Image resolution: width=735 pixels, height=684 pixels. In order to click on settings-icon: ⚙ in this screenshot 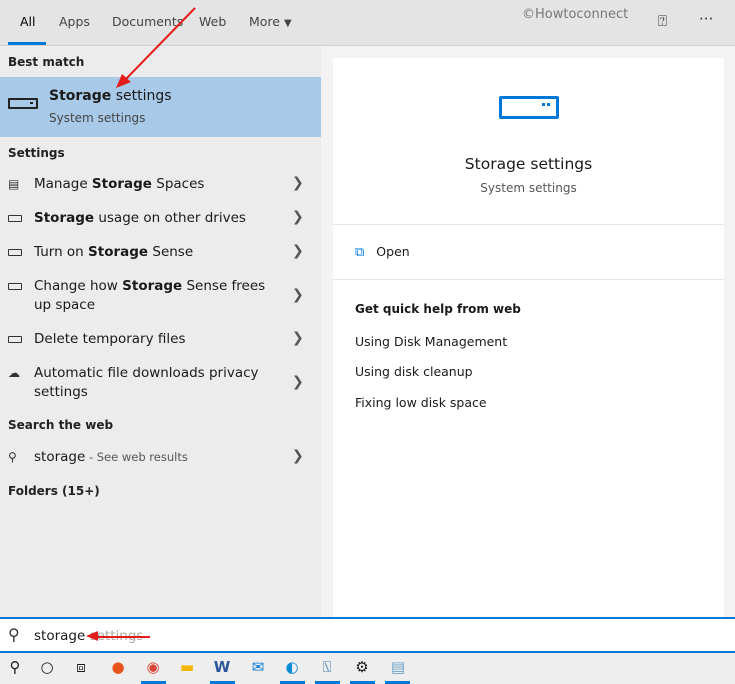, I will do `click(362, 668)`.